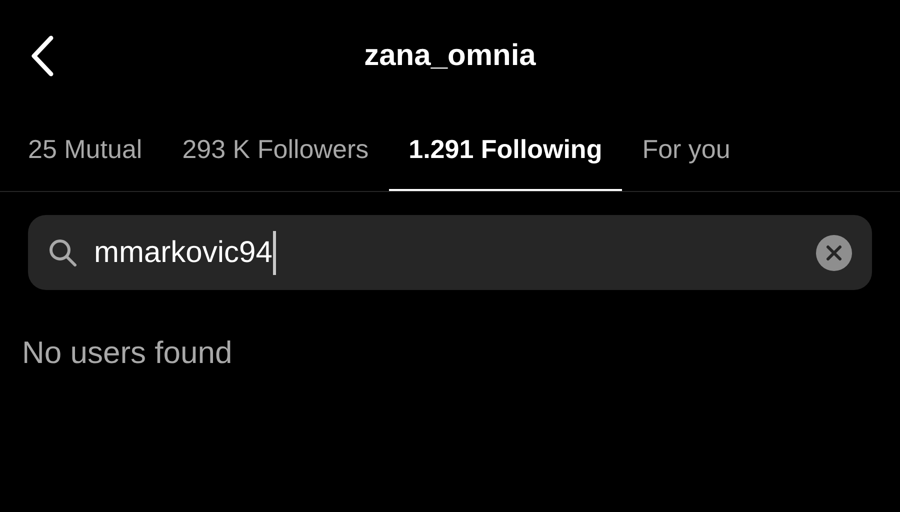 This screenshot has width=900, height=512. Describe the element at coordinates (450, 56) in the screenshot. I see `window-title: zana_omnia` at that location.